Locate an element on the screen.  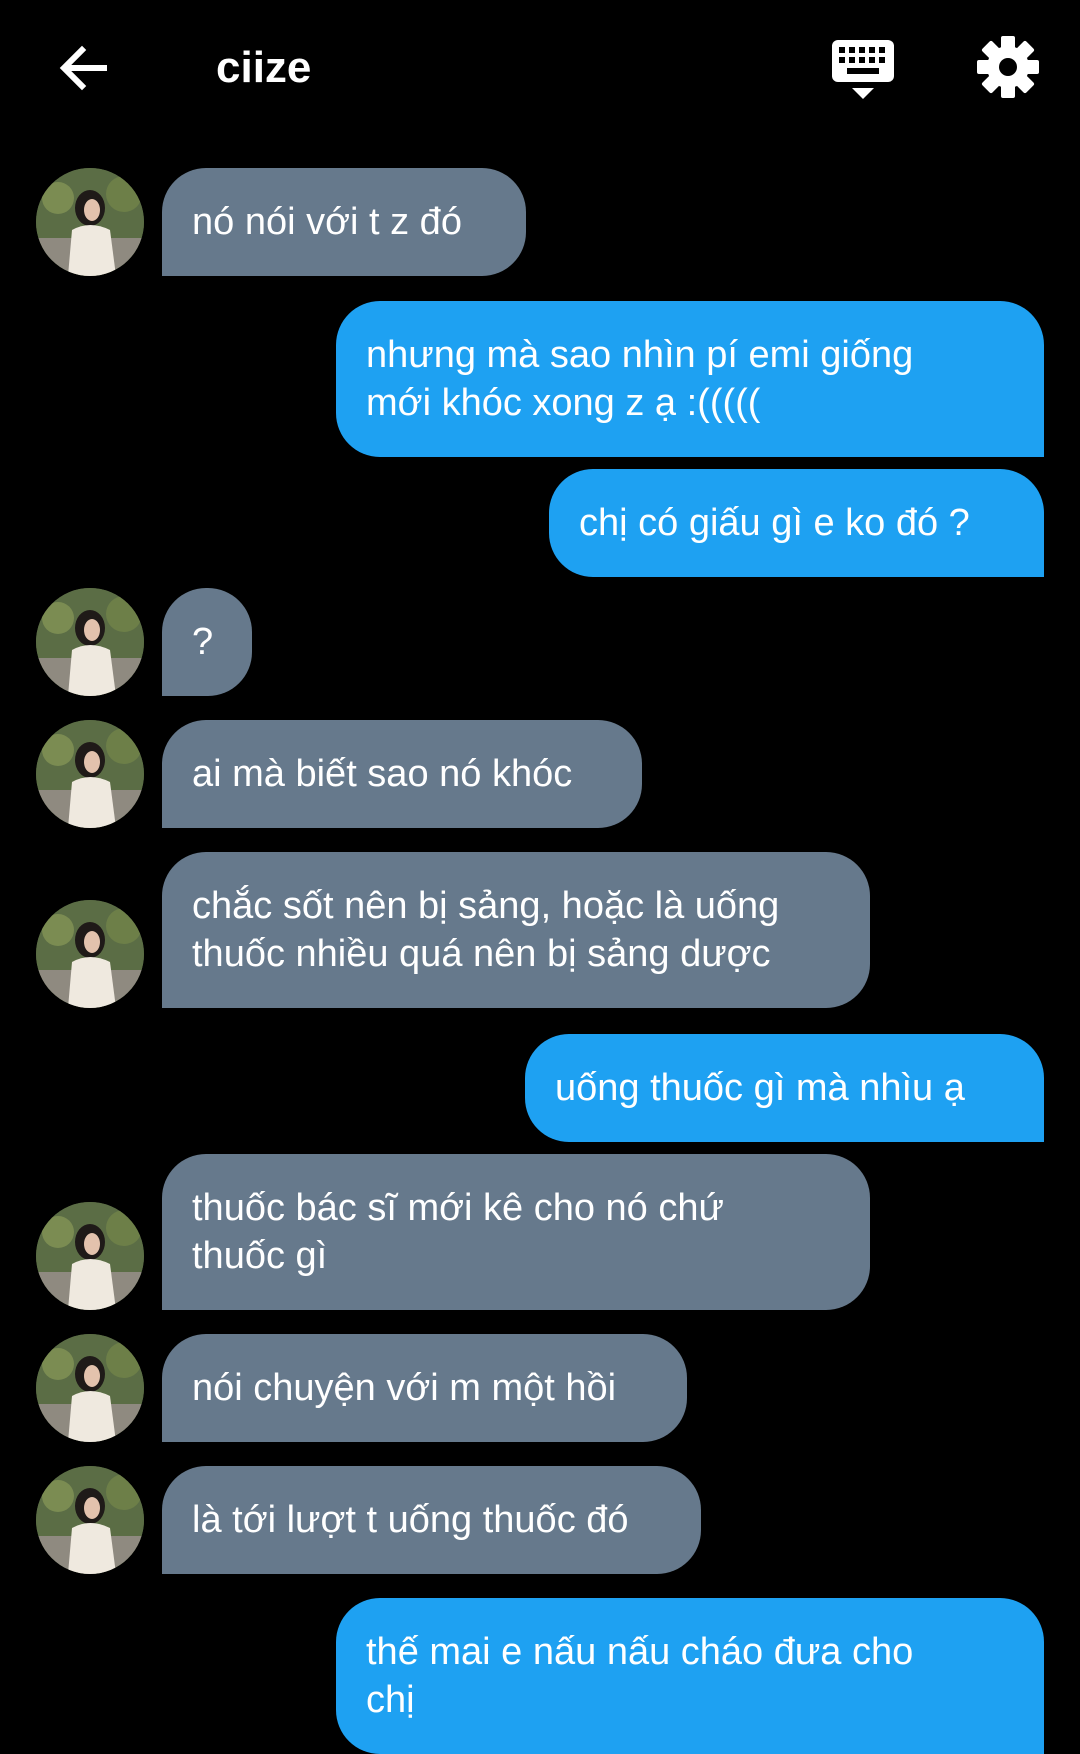
message-bubble-incoming: nói chuyện với m một hồi is located at coordinates (424, 1388).